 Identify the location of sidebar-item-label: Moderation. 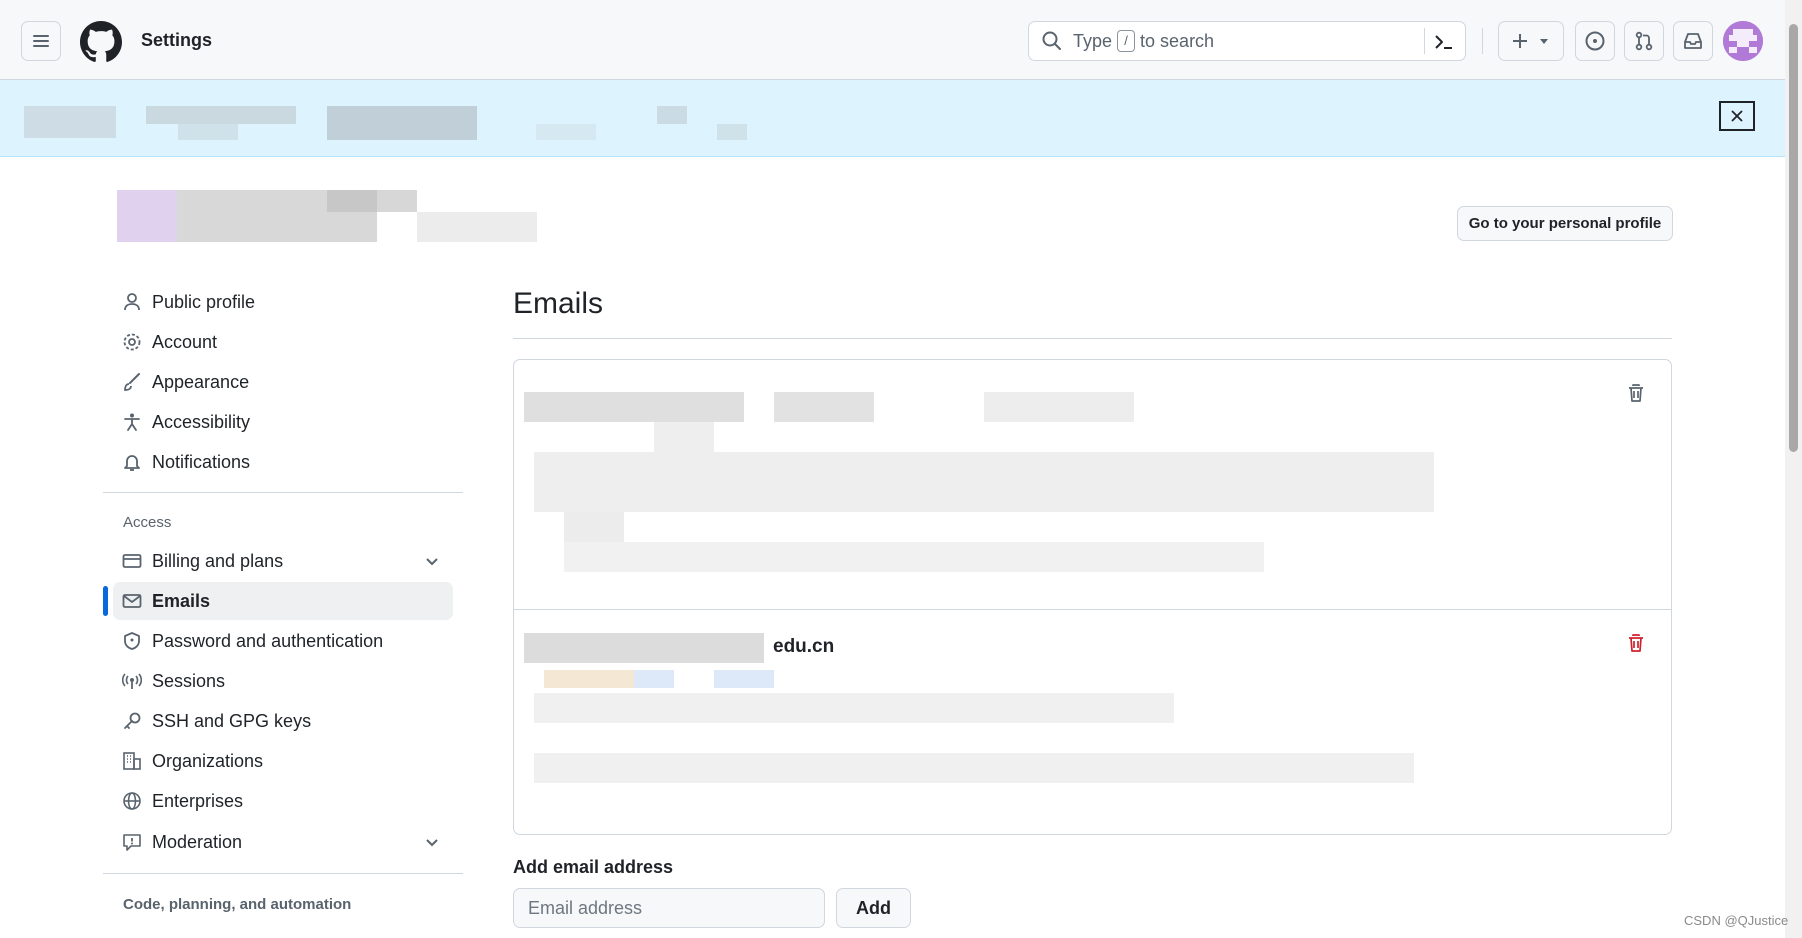
(197, 841).